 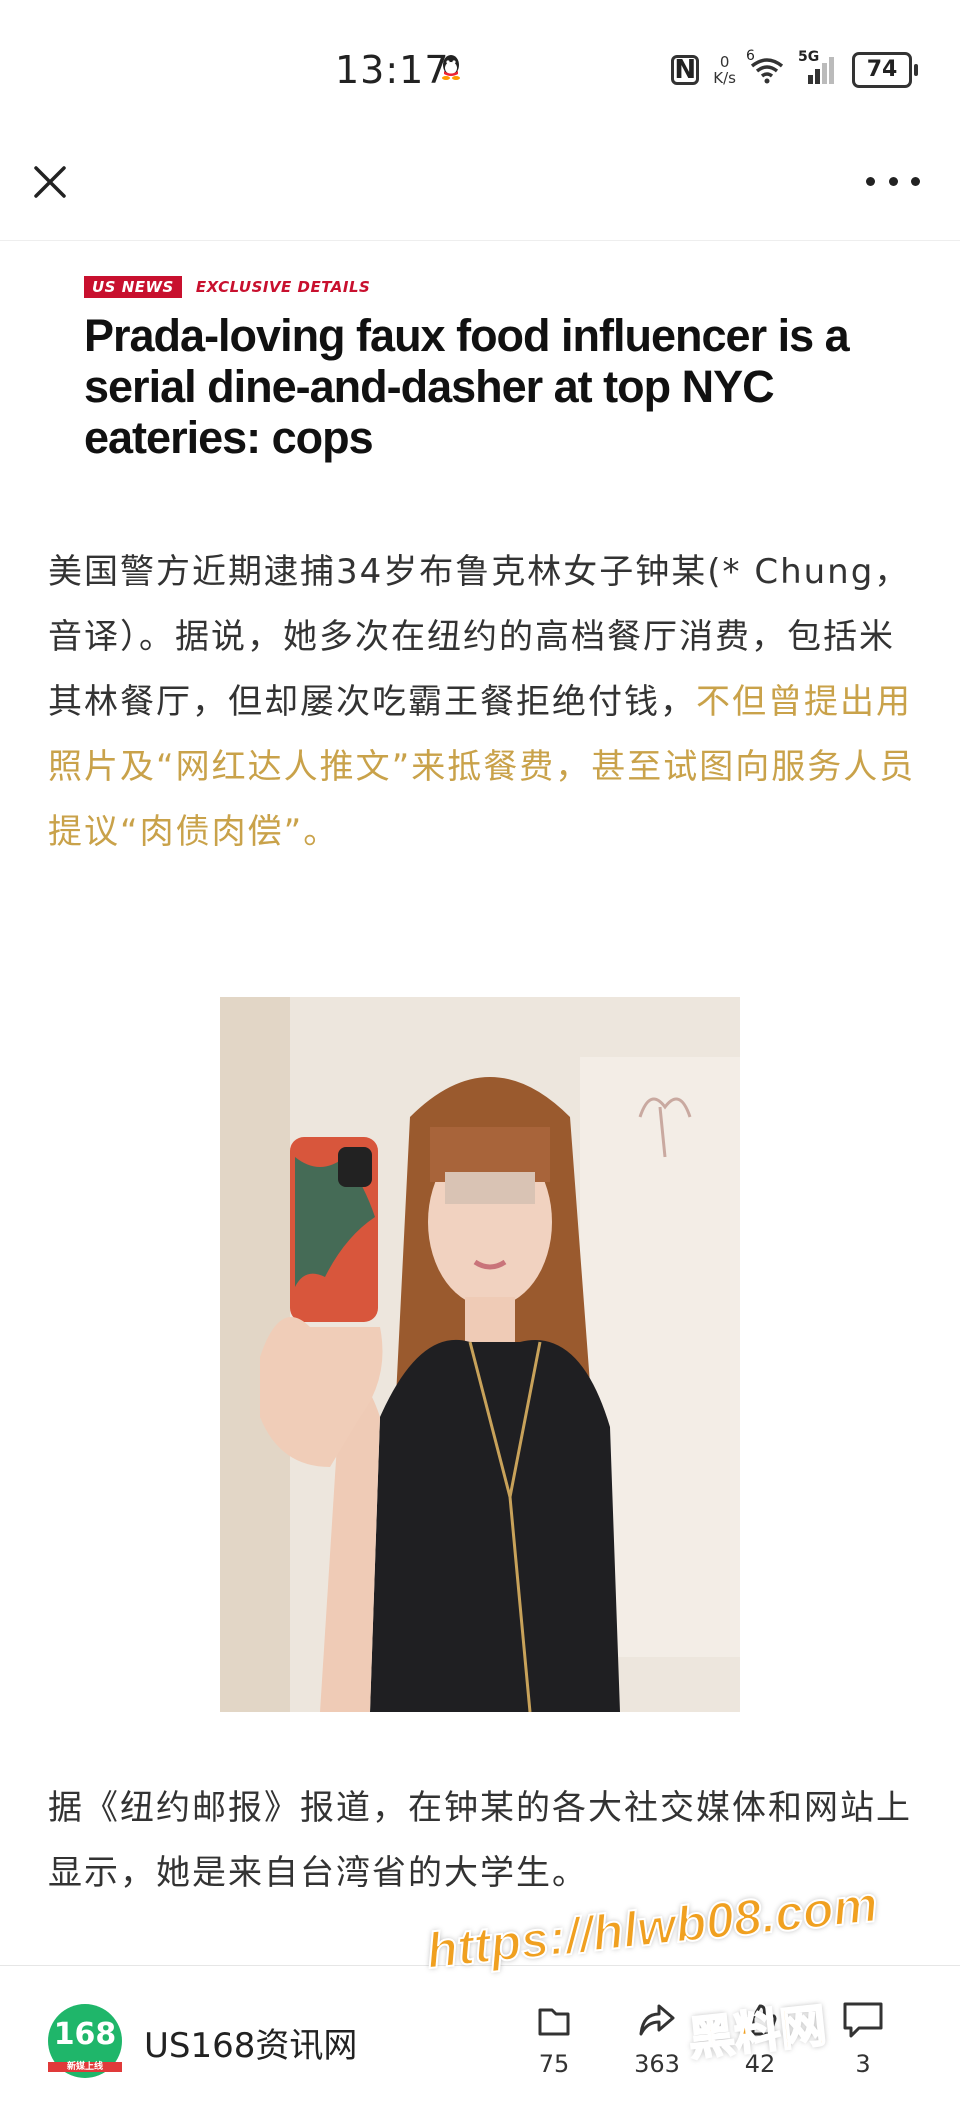 What do you see at coordinates (554, 2064) in the screenshot?
I see `collect-count: 75` at bounding box center [554, 2064].